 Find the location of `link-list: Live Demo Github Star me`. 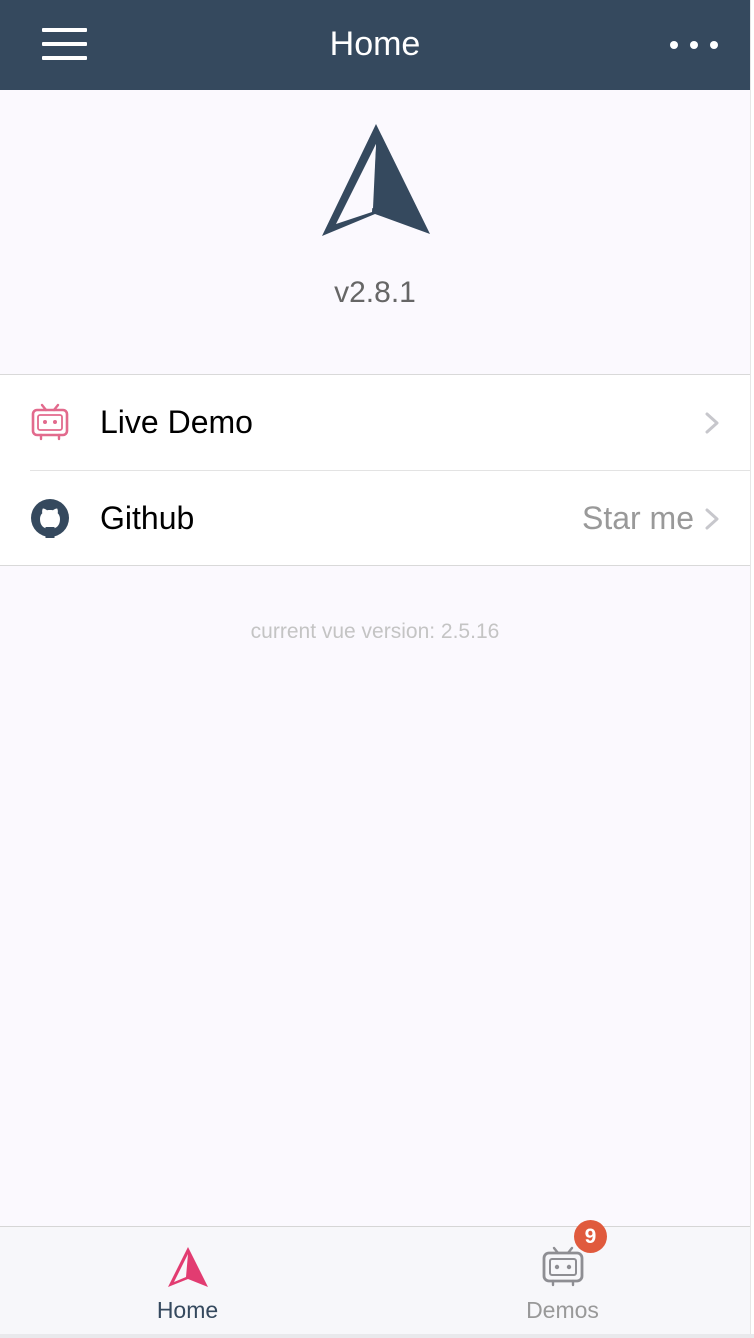

link-list: Live Demo Github Star me is located at coordinates (375, 470).